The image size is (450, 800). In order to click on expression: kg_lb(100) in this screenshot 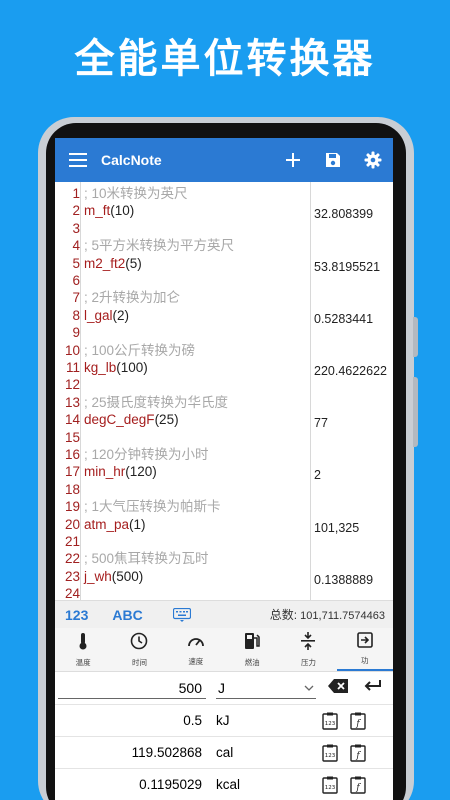, I will do `click(116, 367)`.